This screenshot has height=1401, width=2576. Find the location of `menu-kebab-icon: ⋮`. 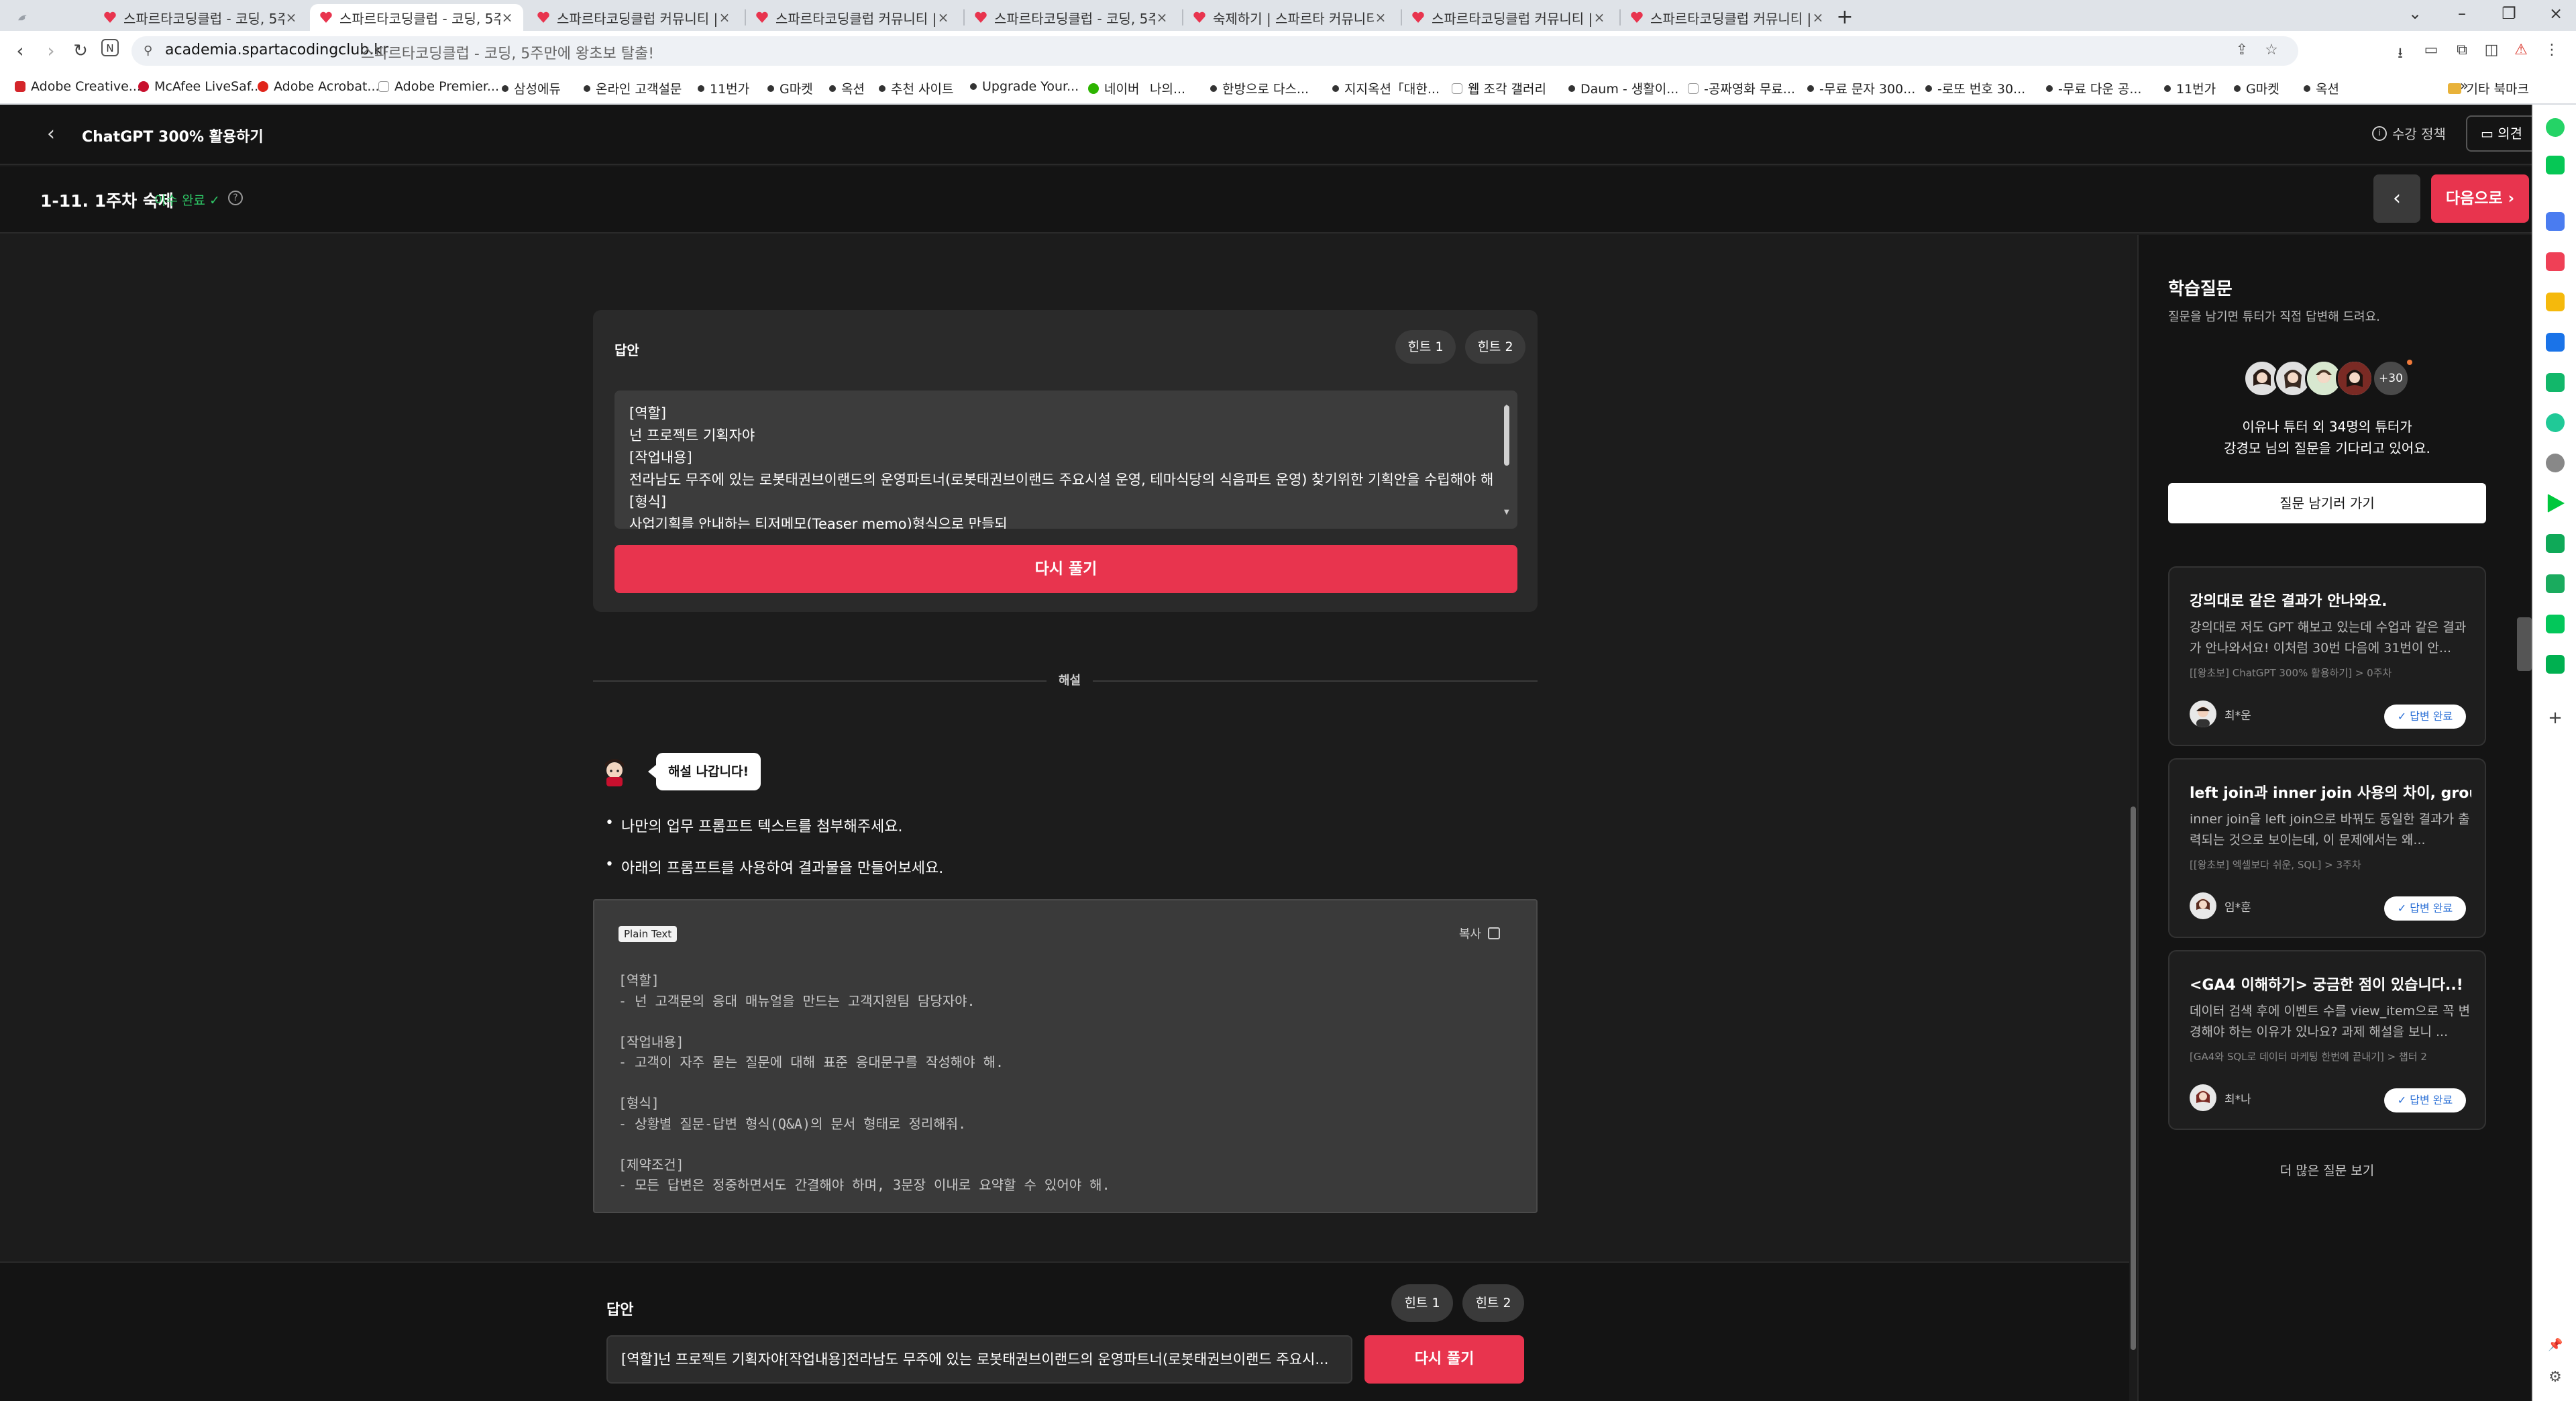

menu-kebab-icon: ⋮ is located at coordinates (2551, 51).